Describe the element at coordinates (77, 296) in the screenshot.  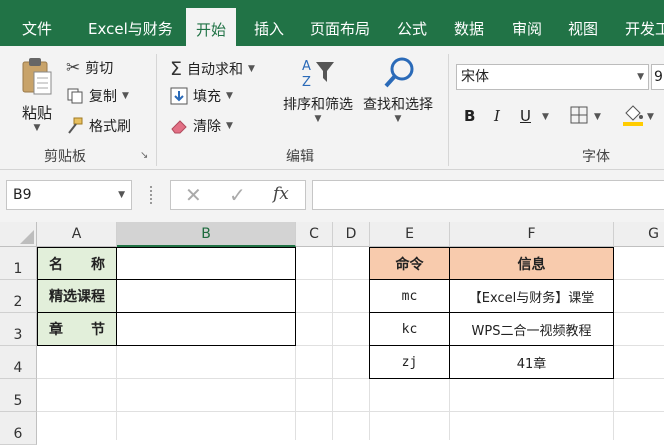
I see `label-cell: 精选课程` at that location.